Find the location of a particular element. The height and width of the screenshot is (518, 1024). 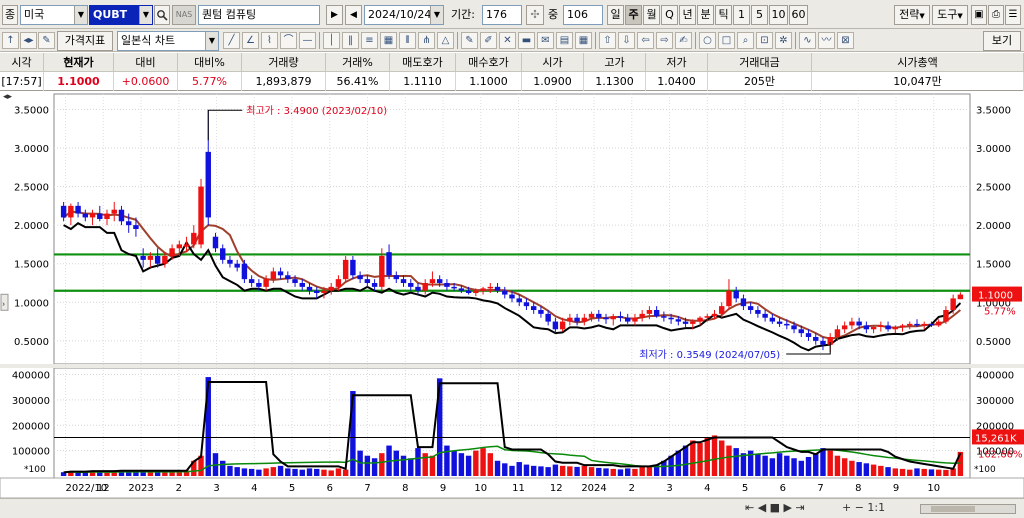

edit-icon: ✎ is located at coordinates (46, 40).